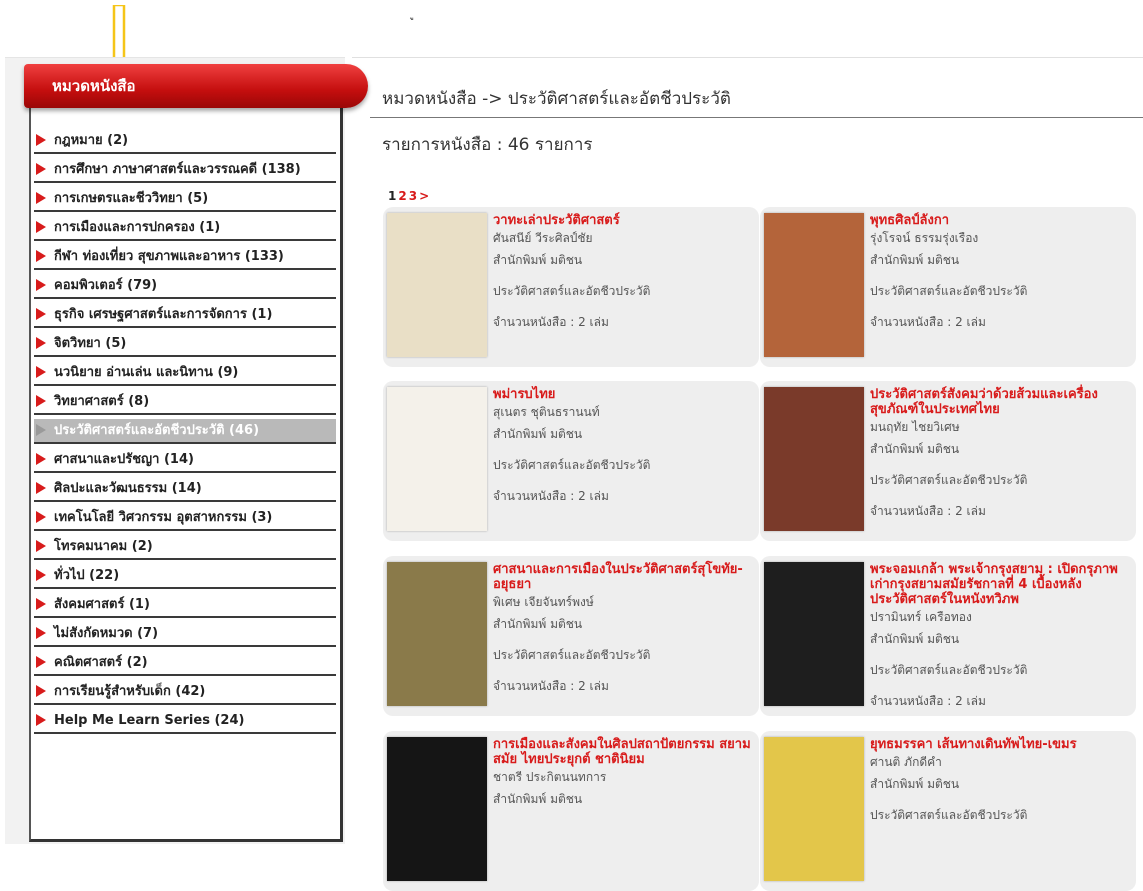  I want to click on category-item: การเกษตรและชีววิทยา (5), so click(185, 199).